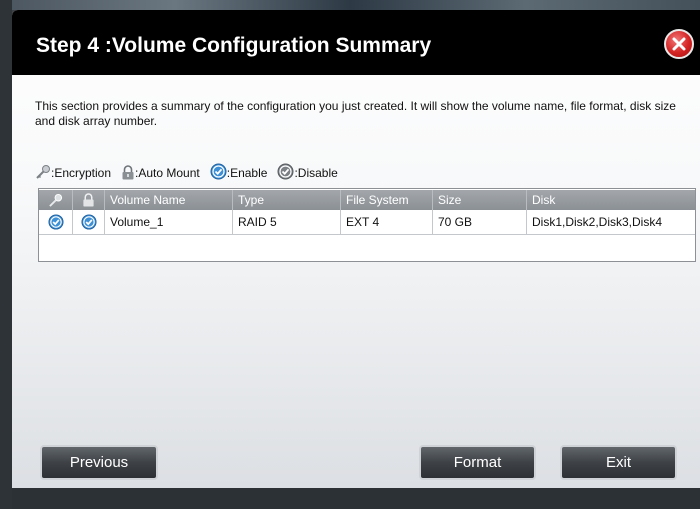 This screenshot has height=509, width=700. I want to click on header-auto-mount, so click(89, 200).